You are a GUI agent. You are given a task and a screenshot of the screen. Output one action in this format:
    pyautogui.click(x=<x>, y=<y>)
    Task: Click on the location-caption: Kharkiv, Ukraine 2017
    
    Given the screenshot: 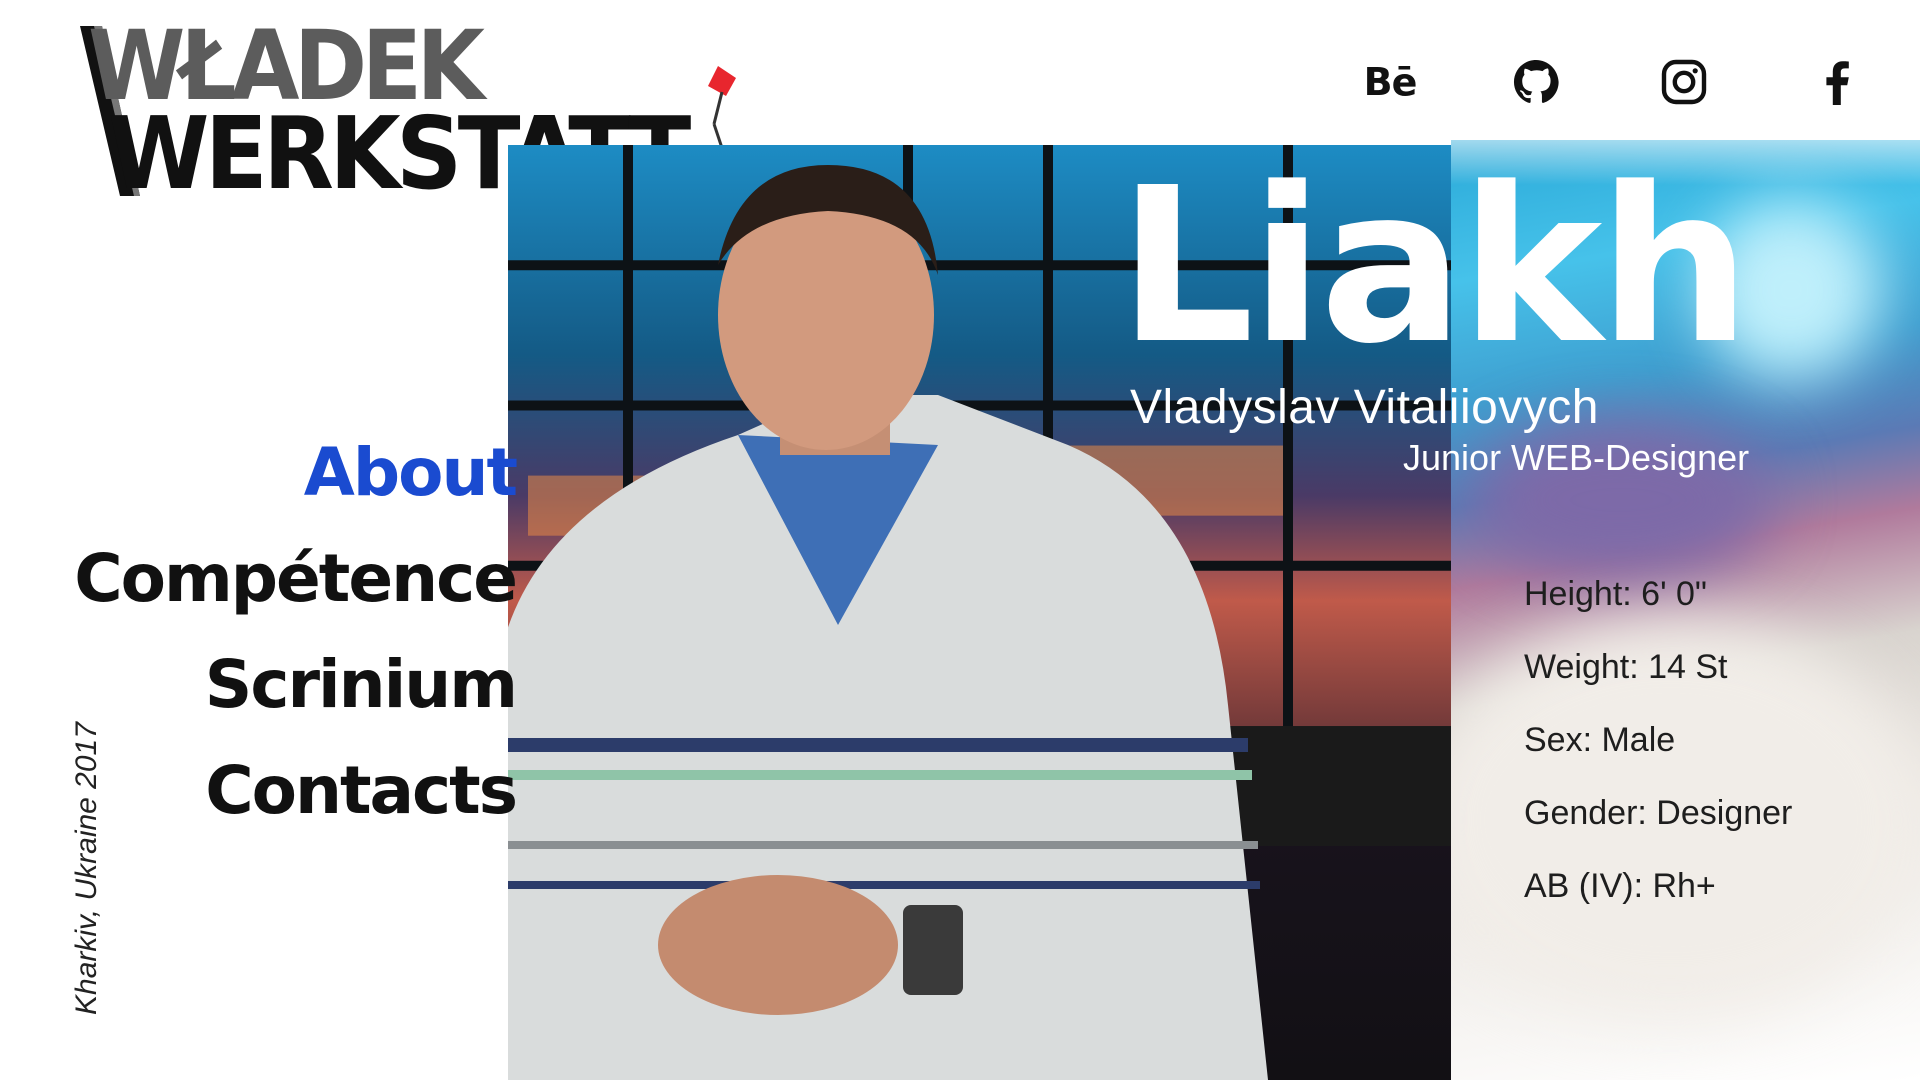 What is the action you would take?
    pyautogui.click(x=86, y=868)
    